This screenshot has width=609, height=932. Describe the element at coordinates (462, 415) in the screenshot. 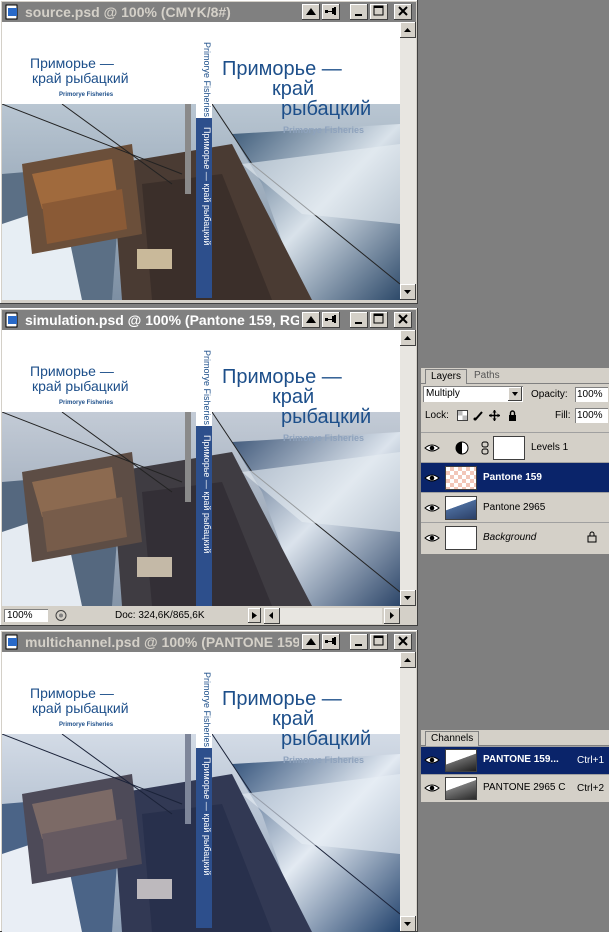

I see `lock-transparency-icon` at that location.